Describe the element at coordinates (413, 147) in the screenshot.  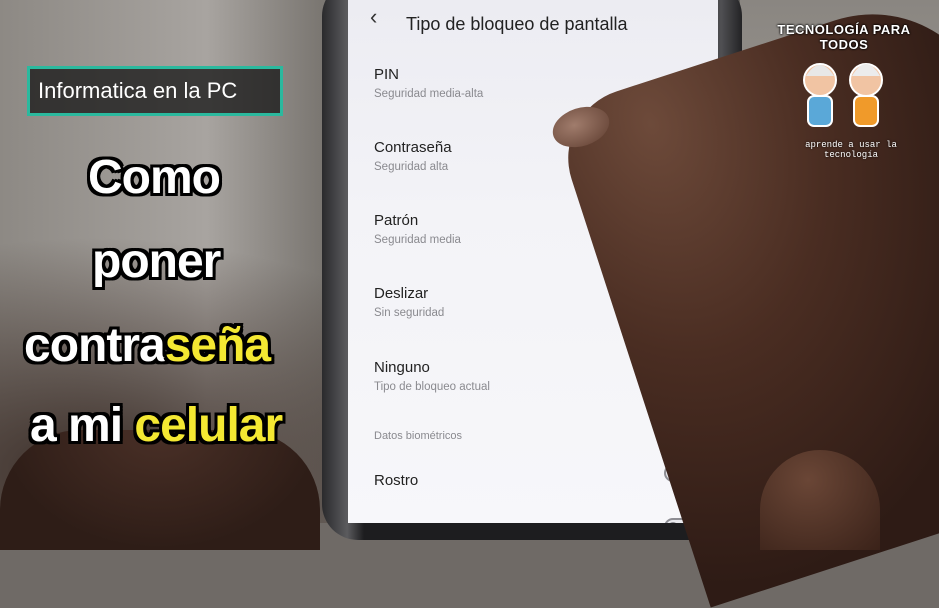
I see `option-title: Contraseña` at that location.